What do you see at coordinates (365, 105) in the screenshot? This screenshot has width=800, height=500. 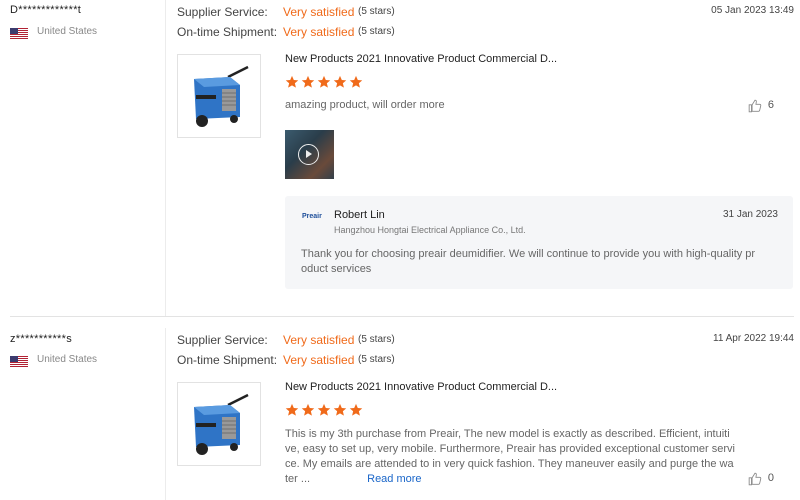 I see `review-text: amazing product, will order more` at bounding box center [365, 105].